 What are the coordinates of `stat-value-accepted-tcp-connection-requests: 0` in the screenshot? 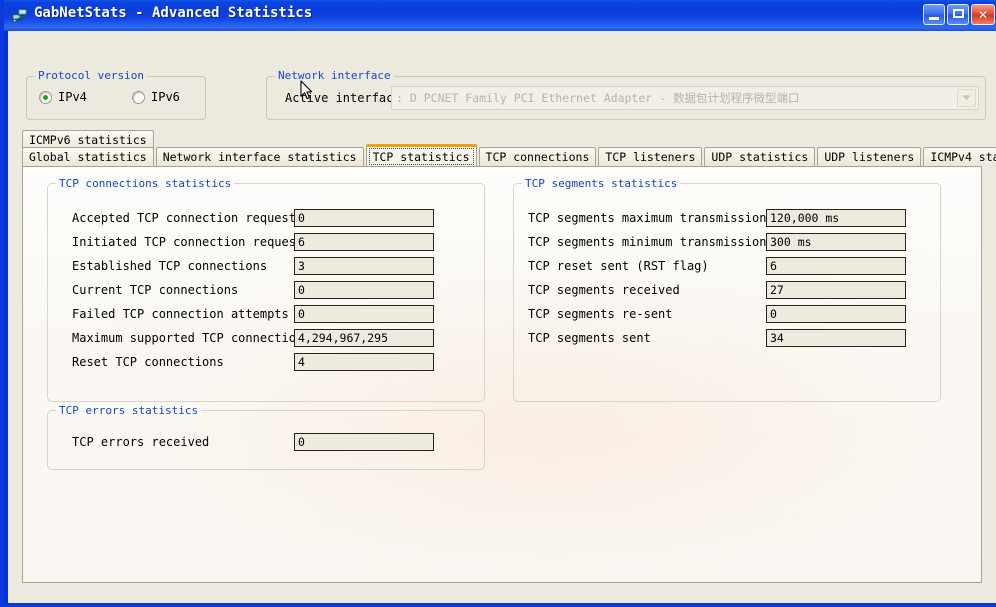 It's located at (364, 218).